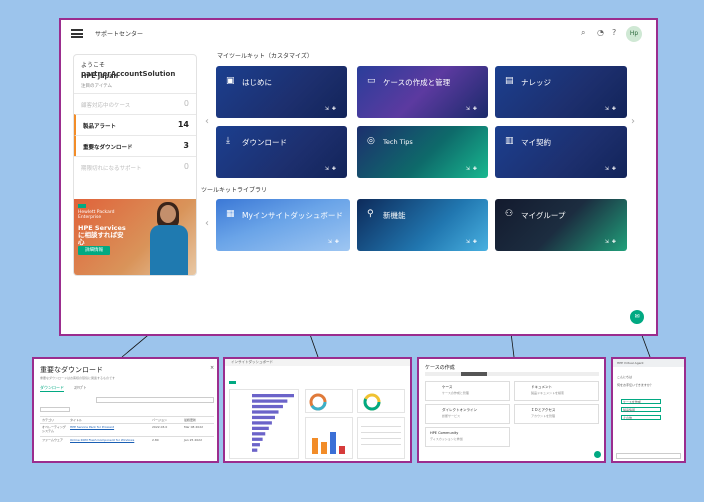  Describe the element at coordinates (370, 214) in the screenshot. I see `new-icon: ⚲` at that location.